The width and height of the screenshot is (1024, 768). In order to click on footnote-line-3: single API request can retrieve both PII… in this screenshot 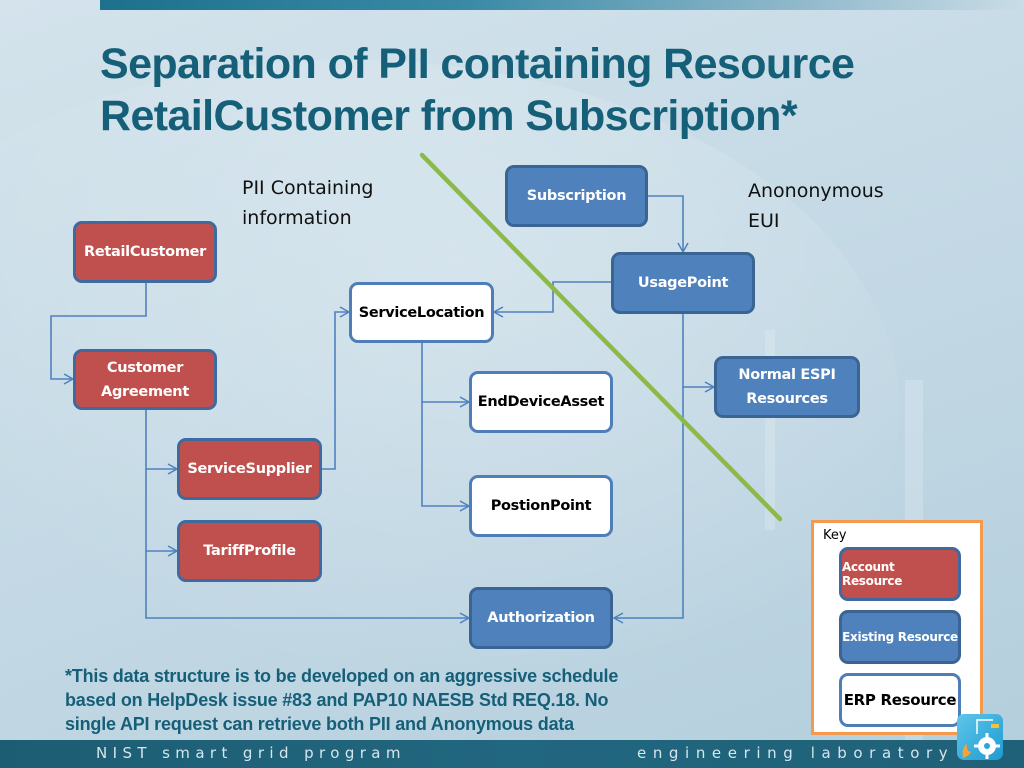, I will do `click(319, 724)`.